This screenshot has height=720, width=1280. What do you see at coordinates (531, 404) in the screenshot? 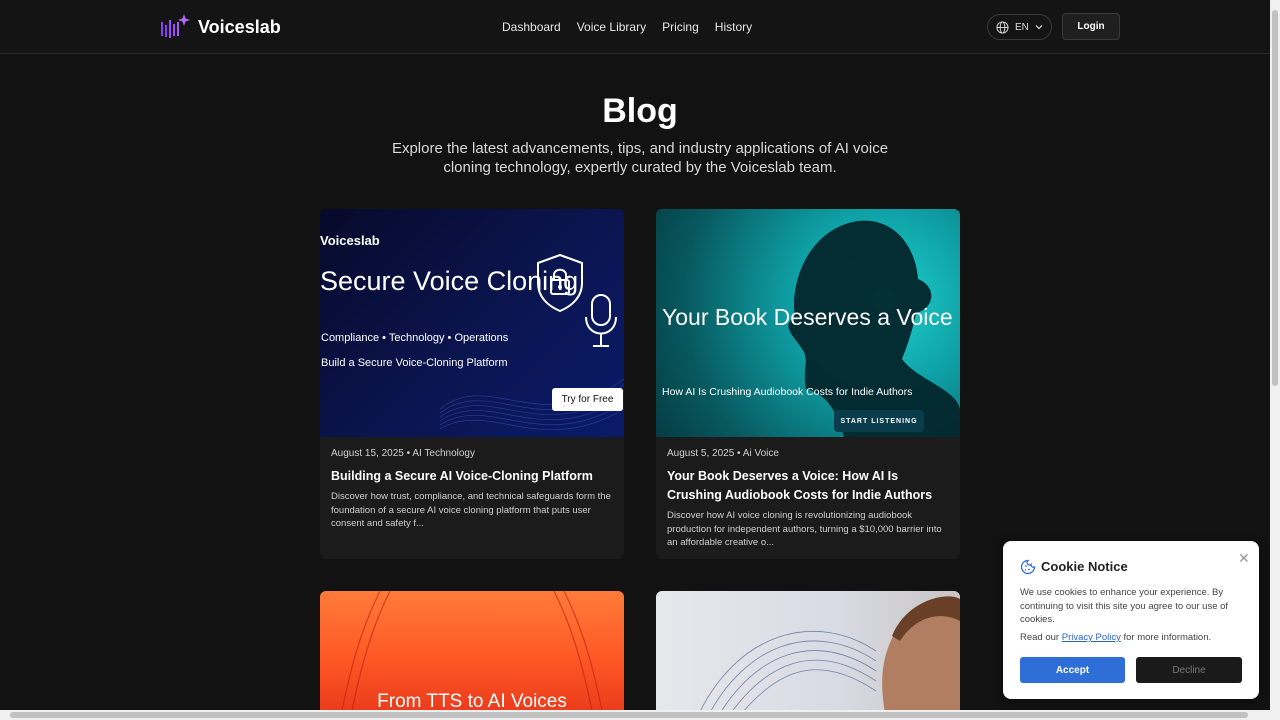
I see `wave-lines-decoration` at bounding box center [531, 404].